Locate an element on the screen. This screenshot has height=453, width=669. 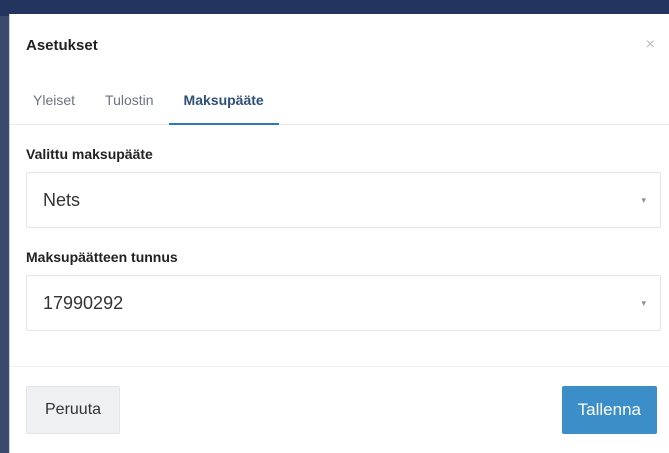
tab-maksupaate: Maksupääte is located at coordinates (223, 100).